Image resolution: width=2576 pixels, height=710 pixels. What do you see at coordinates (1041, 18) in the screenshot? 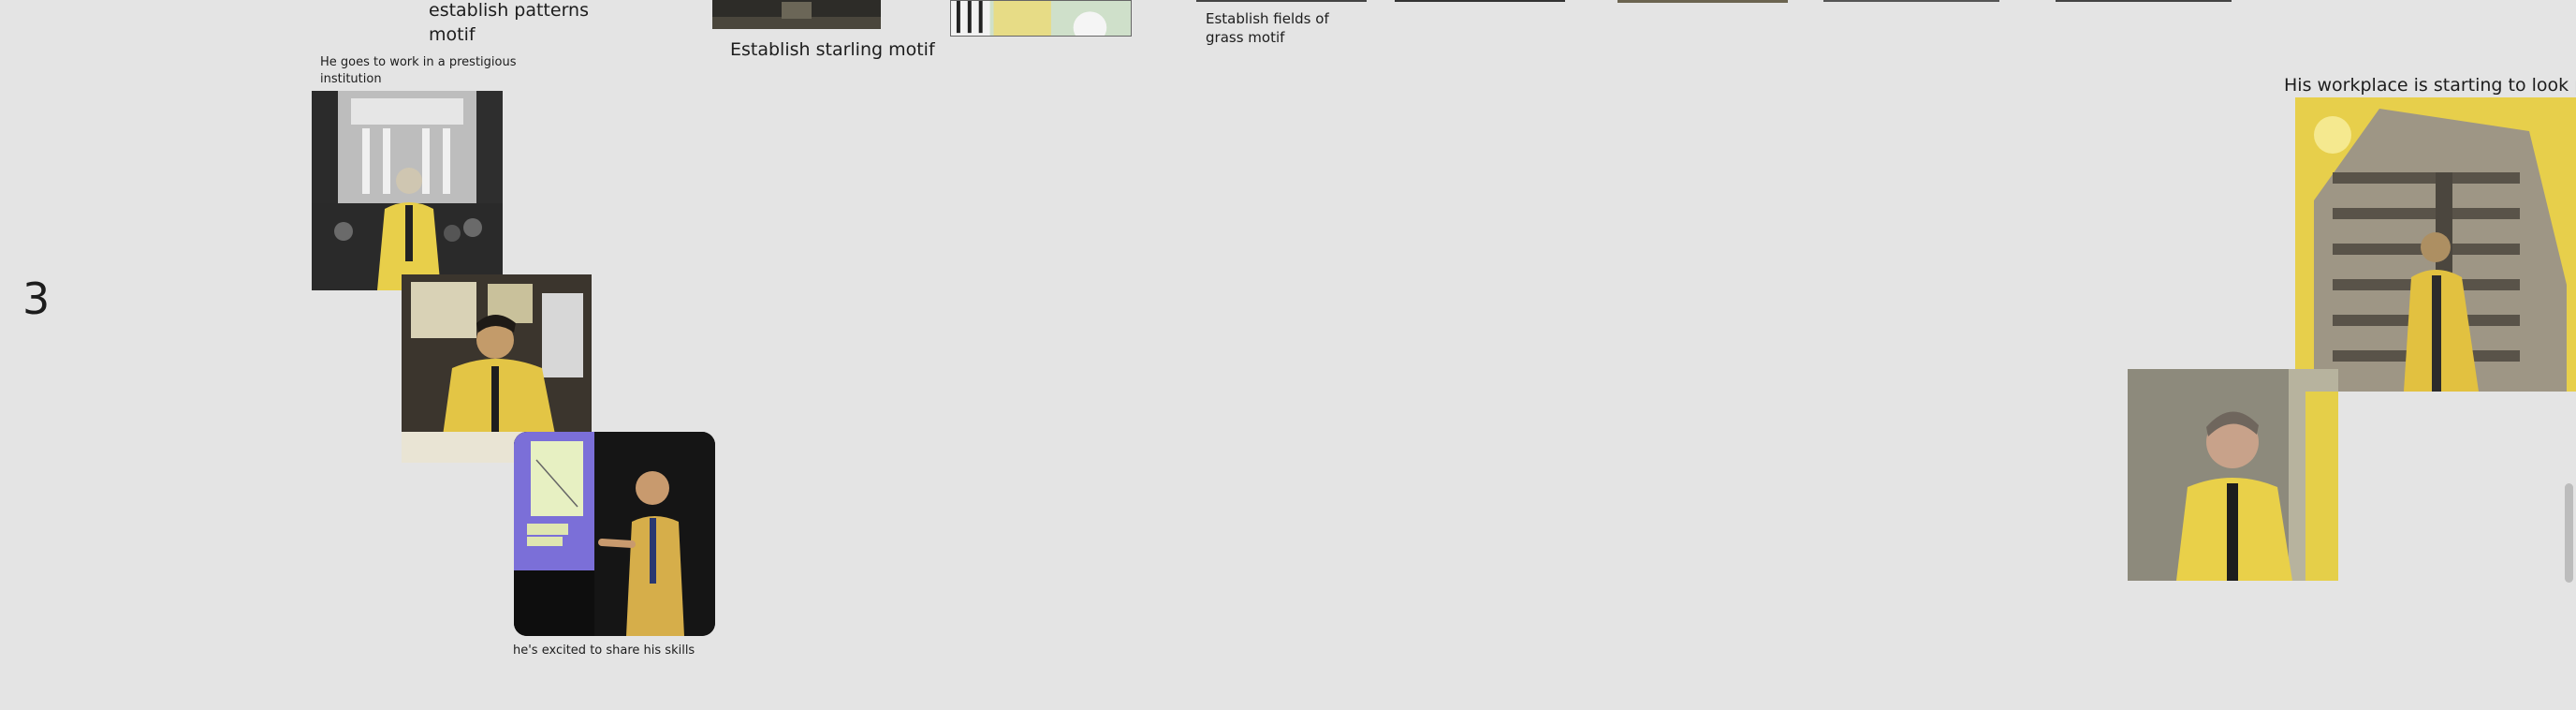
I see `cropped-image-comic-panel` at bounding box center [1041, 18].